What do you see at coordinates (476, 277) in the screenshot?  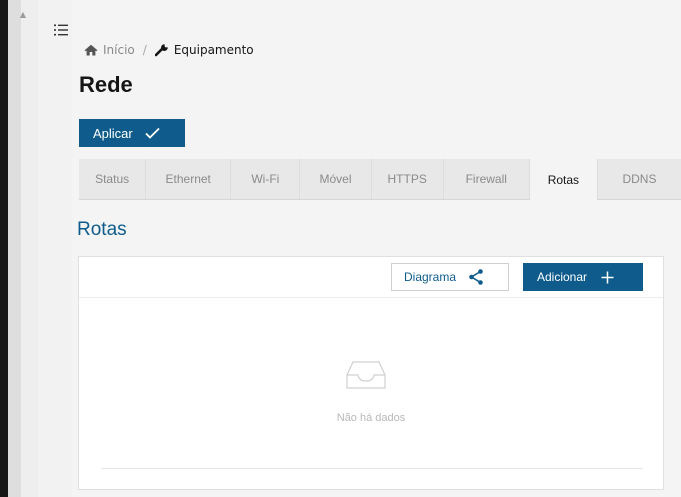 I see `share-icon` at bounding box center [476, 277].